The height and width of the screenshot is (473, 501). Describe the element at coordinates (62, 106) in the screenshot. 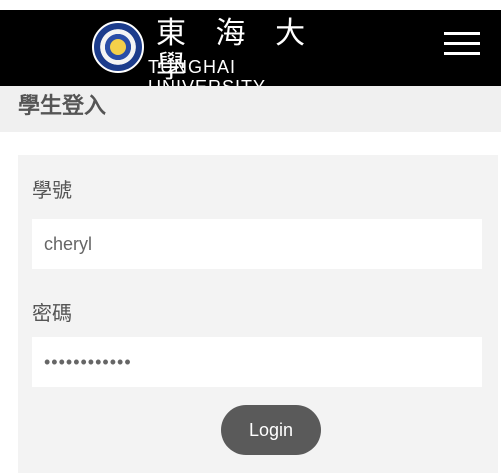

I see `page-title: 學生登入` at that location.